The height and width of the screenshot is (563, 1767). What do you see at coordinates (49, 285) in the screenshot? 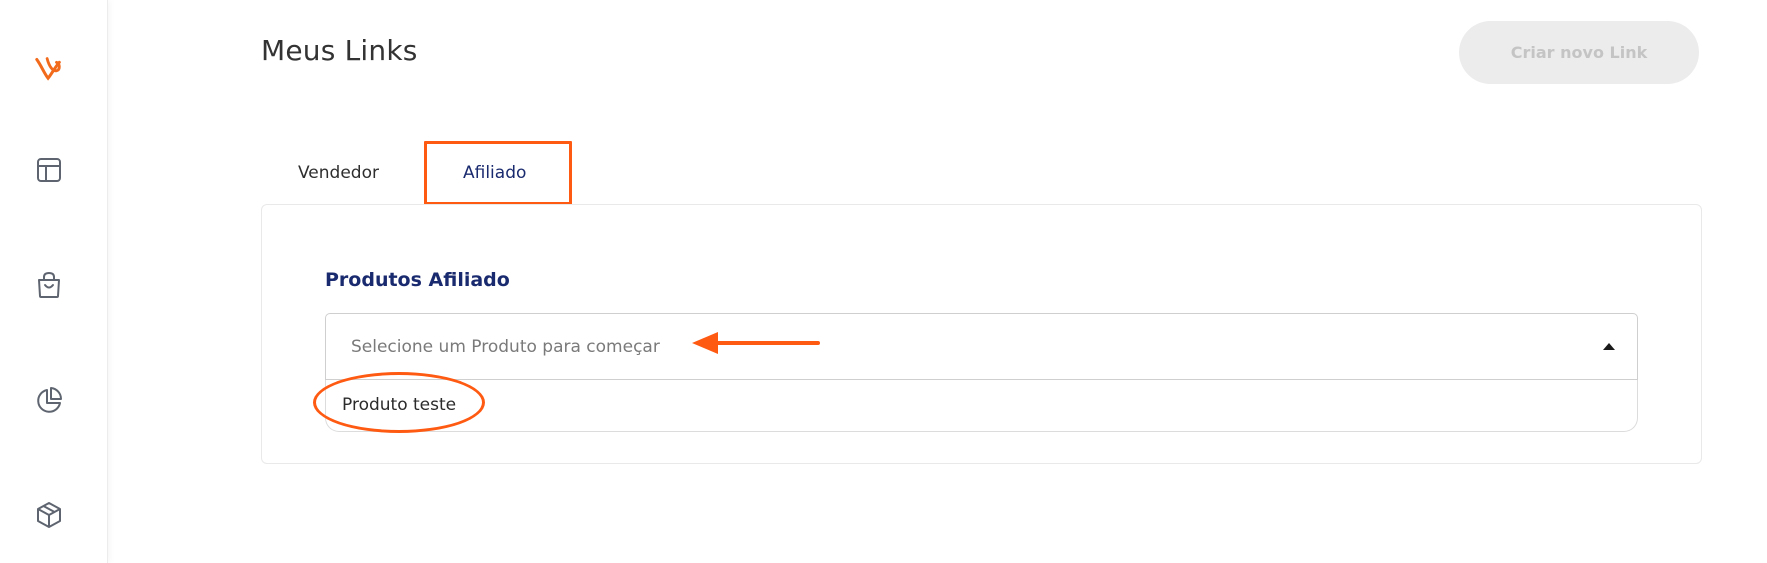
I see `shopping-bag-icon` at bounding box center [49, 285].